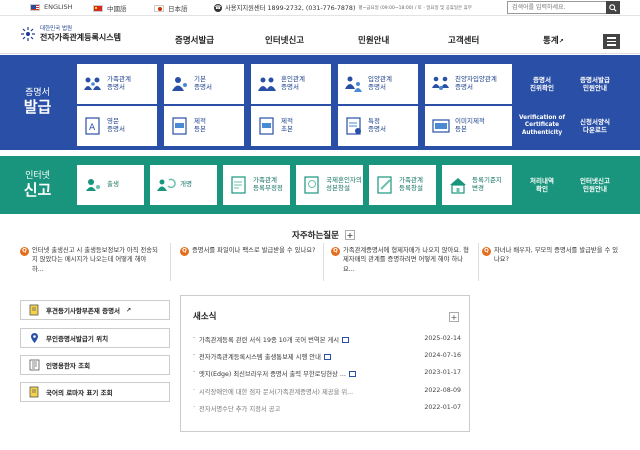 This screenshot has width=640, height=450. I want to click on news-item: 가족관계등록 관련 서식 19종 10개 국어 번역본 게시 2025-02-14, so click(327, 339).